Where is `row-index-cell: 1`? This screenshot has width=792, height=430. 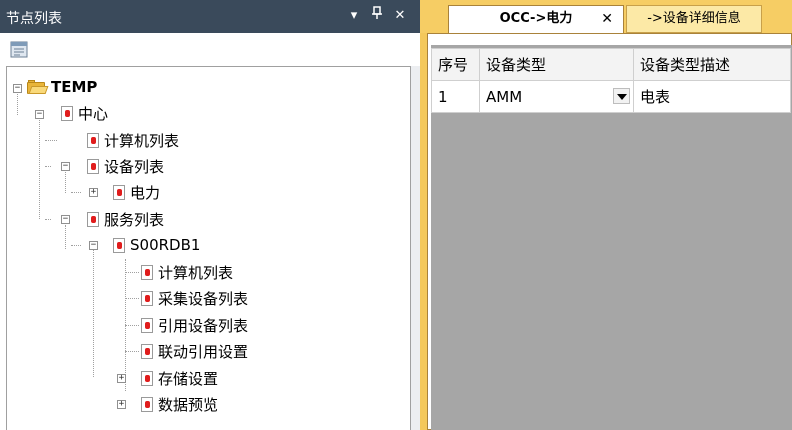 row-index-cell: 1 is located at coordinates (455, 96).